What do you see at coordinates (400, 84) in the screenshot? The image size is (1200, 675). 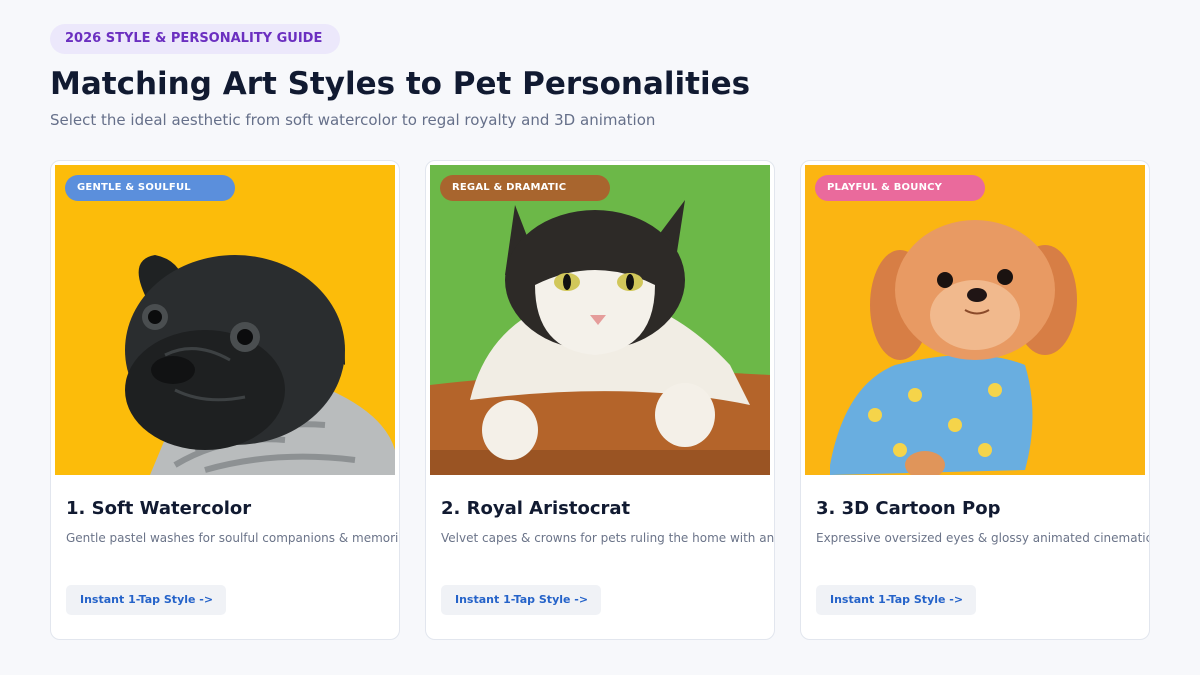 I see `page-title: Matching Art Styles to Pet Personalities` at bounding box center [400, 84].